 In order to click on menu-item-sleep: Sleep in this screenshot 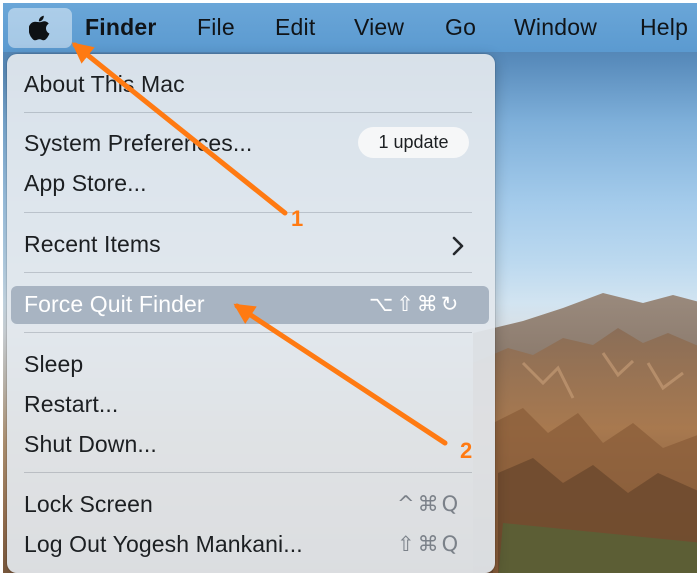, I will do `click(53, 364)`.